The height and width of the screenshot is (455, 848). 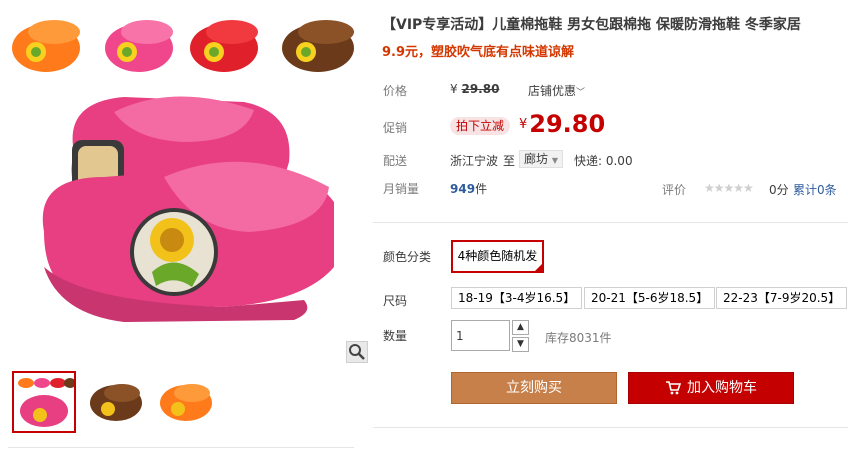 What do you see at coordinates (478, 52) in the screenshot?
I see `product-subtitle: 9.9元，塑胶吹气底有点味道谅解` at bounding box center [478, 52].